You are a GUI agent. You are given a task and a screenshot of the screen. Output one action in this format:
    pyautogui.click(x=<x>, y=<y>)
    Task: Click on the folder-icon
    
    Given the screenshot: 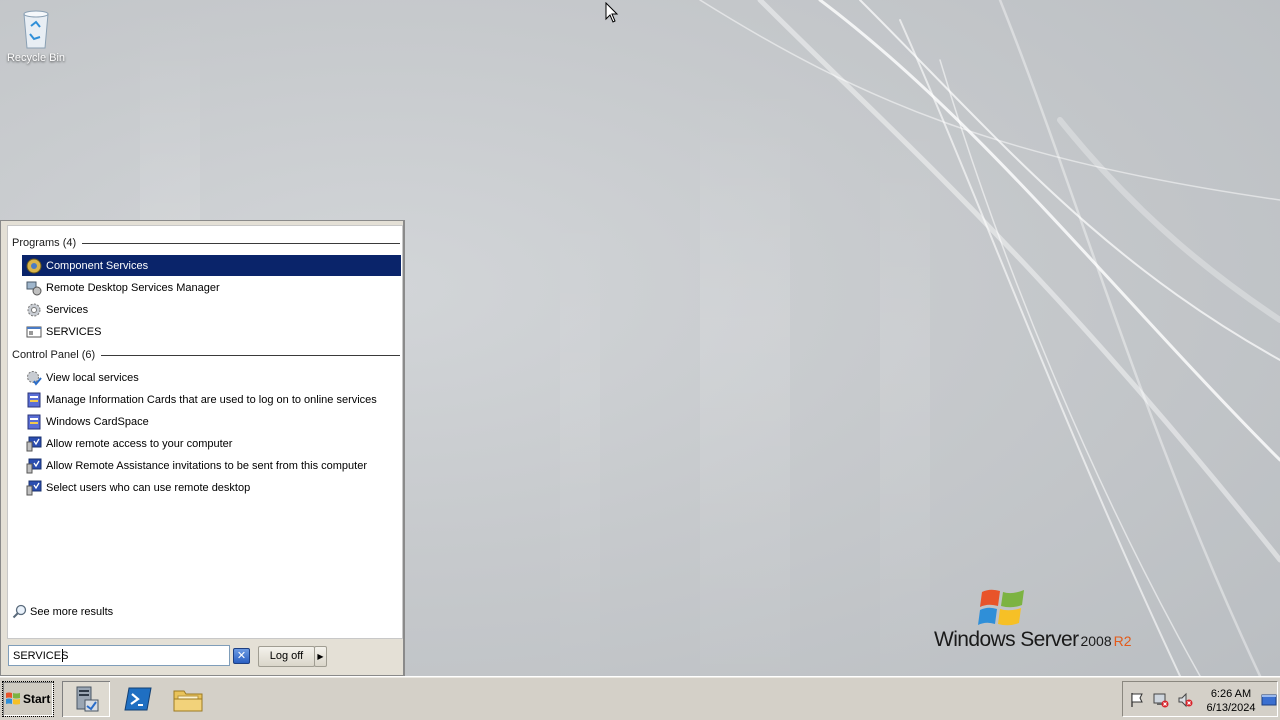 What is the action you would take?
    pyautogui.click(x=188, y=701)
    